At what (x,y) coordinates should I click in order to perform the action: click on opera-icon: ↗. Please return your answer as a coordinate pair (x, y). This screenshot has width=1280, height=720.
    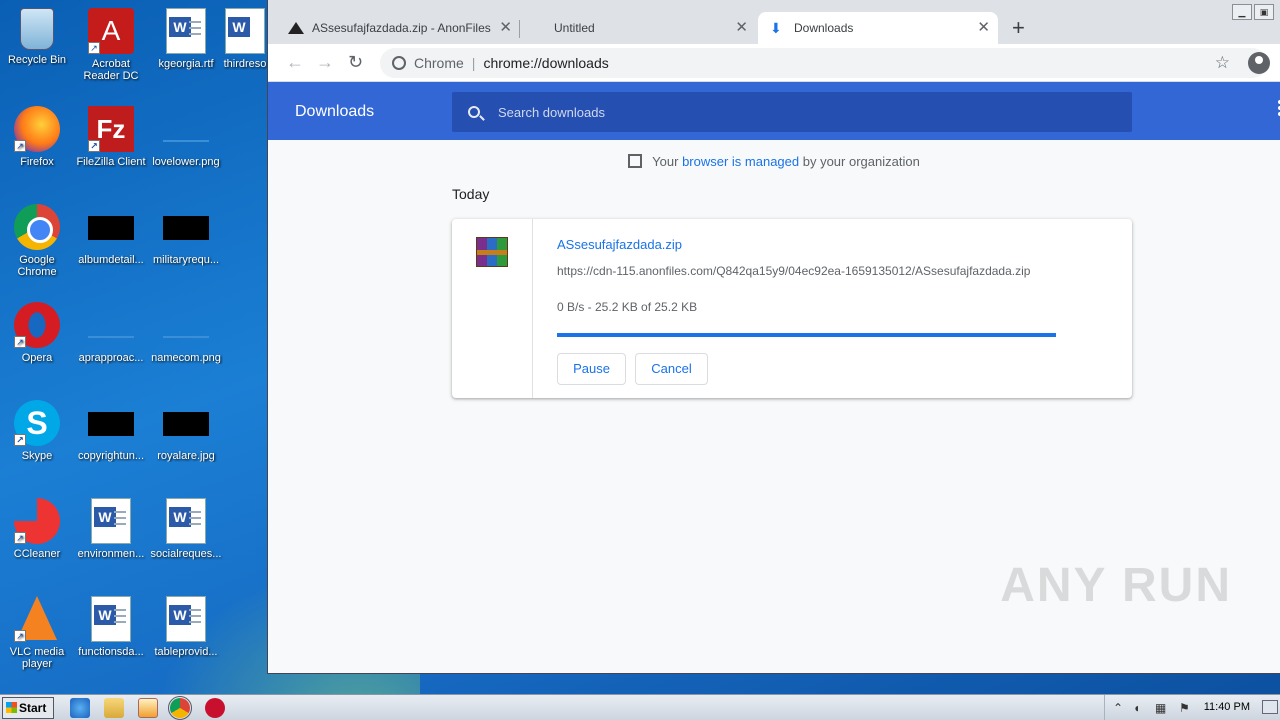
    Looking at the image, I should click on (37, 325).